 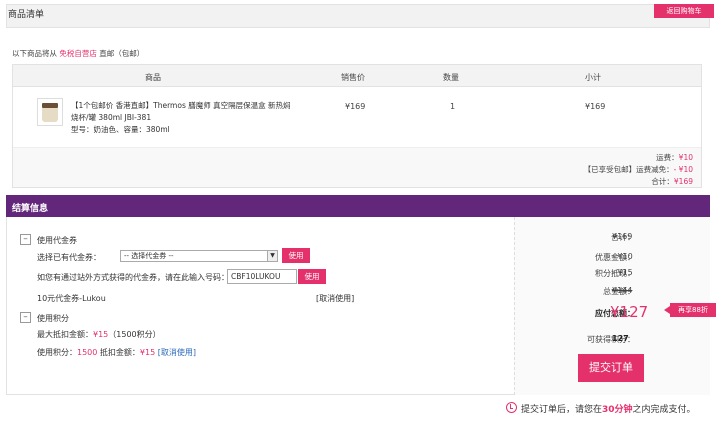 I want to click on ship-prefix: 以下商品将从, so click(x=34, y=53).